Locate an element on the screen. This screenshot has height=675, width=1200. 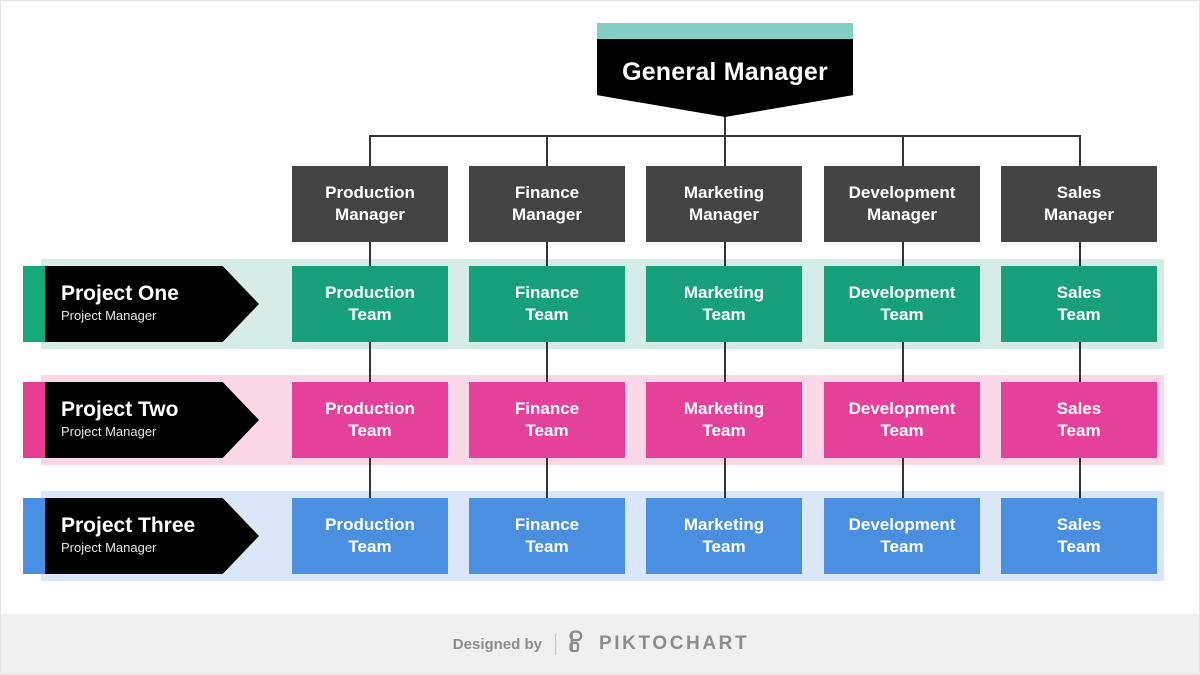
team-node-two-sales: Sales Team is located at coordinates (1079, 420).